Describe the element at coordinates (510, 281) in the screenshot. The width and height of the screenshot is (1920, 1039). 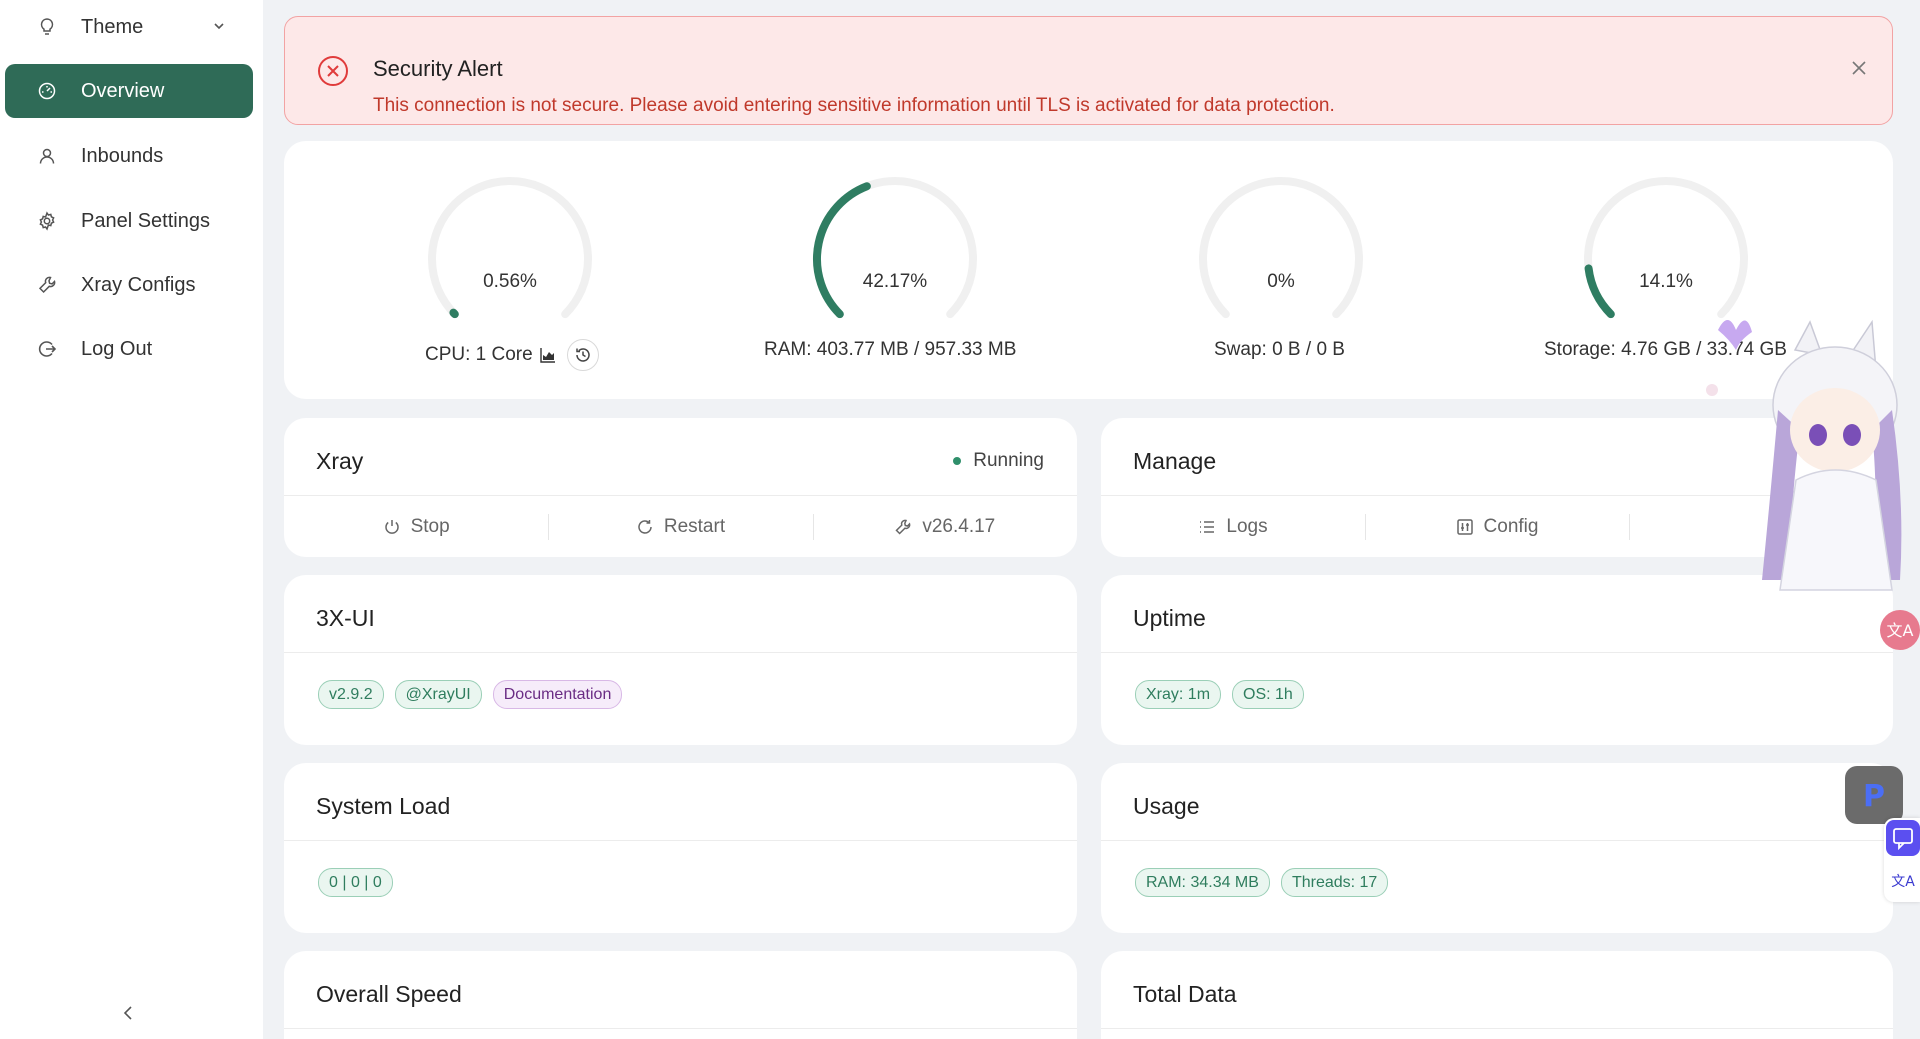
I see `cpu-value: 0.56%` at that location.